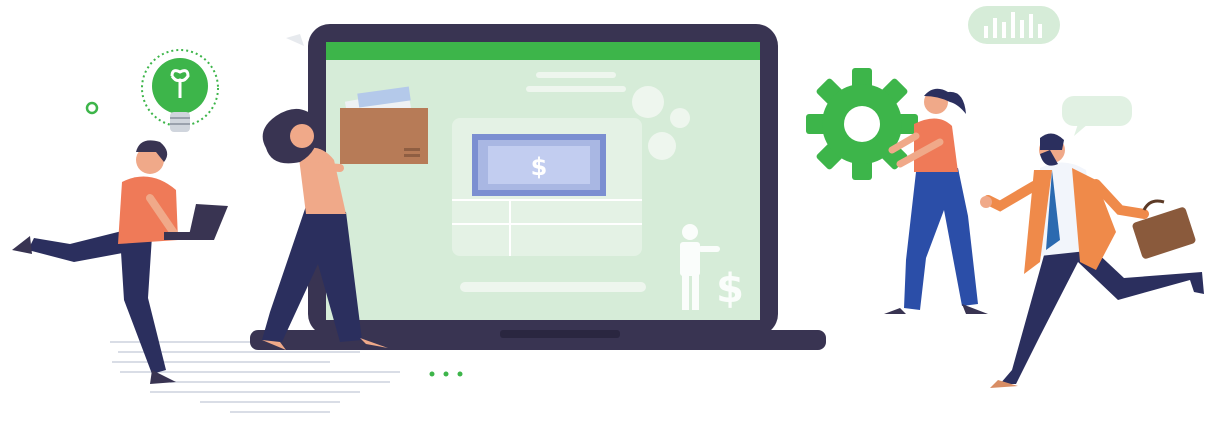 The image size is (1209, 432). I want to click on ring-decoration, so click(92, 108).